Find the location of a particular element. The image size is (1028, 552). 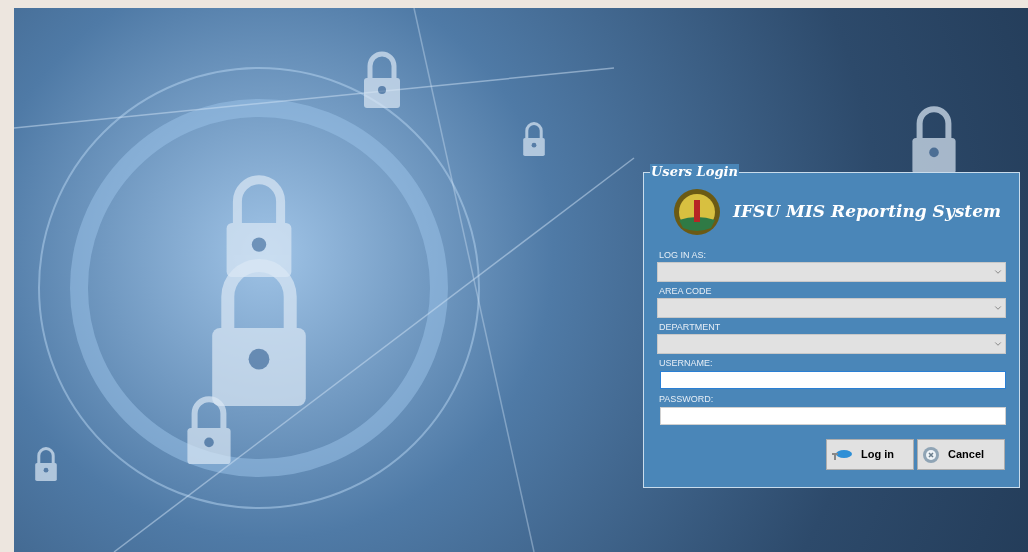

cancel-button: Cancel is located at coordinates (961, 454).